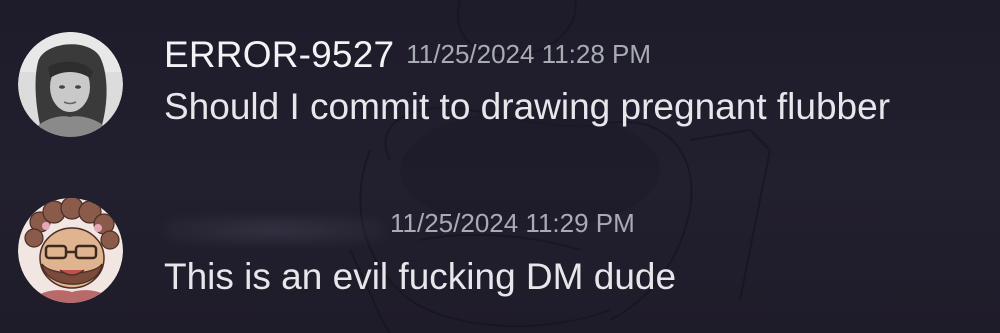  I want to click on message-header: ERROR-9527 11/25/2024 11:28 PM, so click(407, 55).